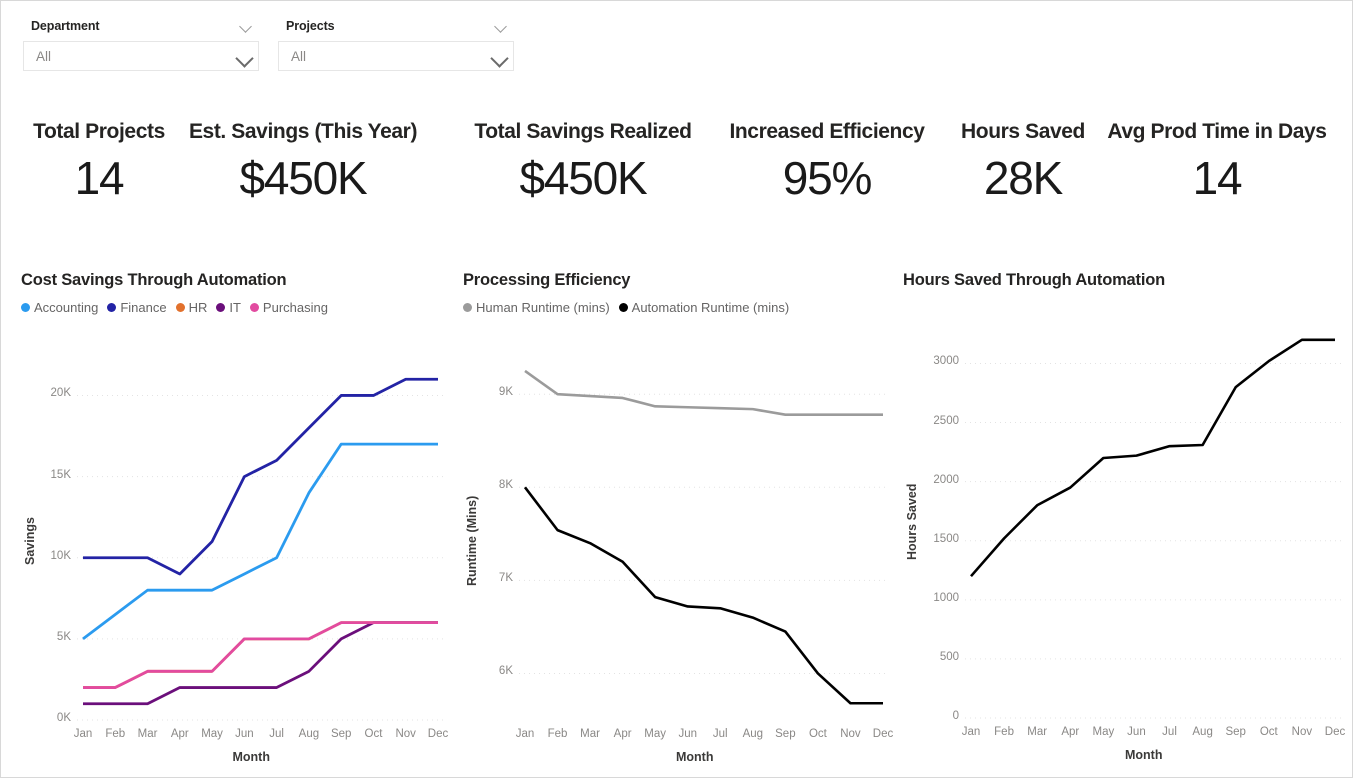 Image resolution: width=1353 pixels, height=778 pixels. I want to click on legend-item-hr: HR, so click(191, 307).